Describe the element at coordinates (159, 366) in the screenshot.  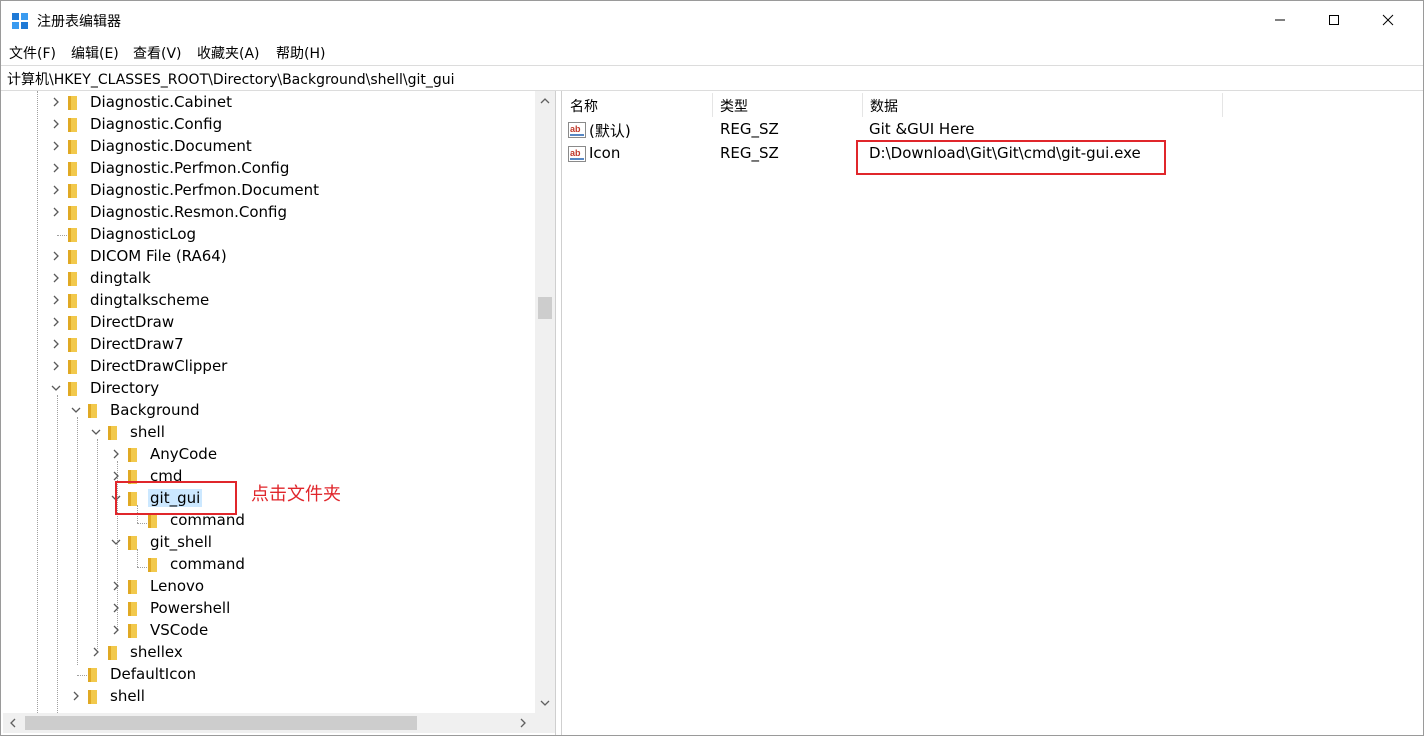
I see `tree-item-label: DirectDrawClipper` at that location.